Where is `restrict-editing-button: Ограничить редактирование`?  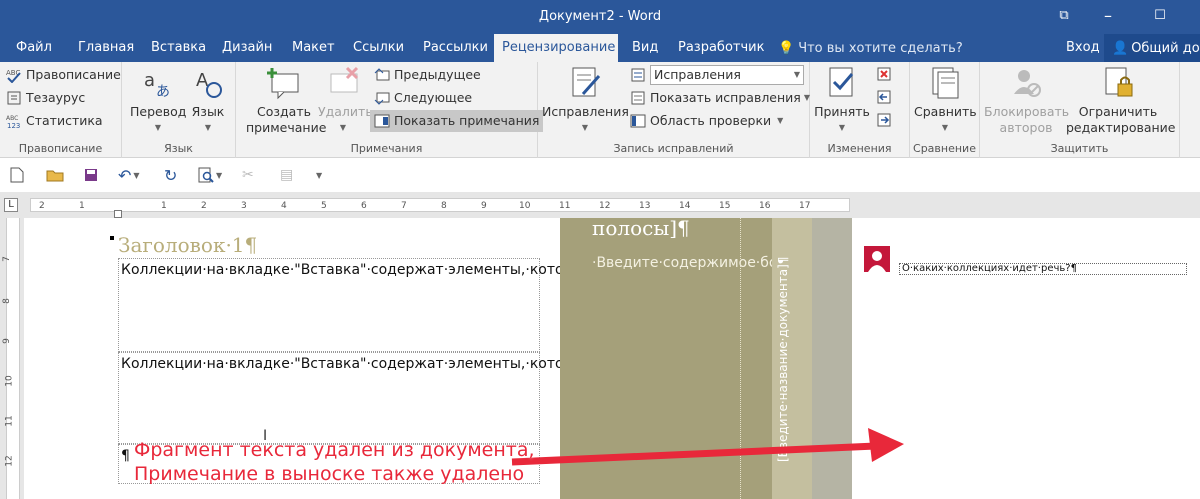 restrict-editing-button: Ограничить редактирование is located at coordinates (1120, 101).